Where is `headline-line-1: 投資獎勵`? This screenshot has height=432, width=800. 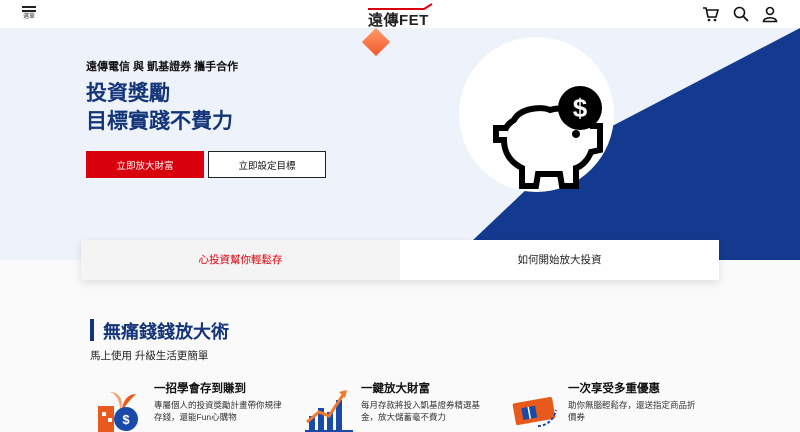
headline-line-1: 投資獎勵 is located at coordinates (128, 93).